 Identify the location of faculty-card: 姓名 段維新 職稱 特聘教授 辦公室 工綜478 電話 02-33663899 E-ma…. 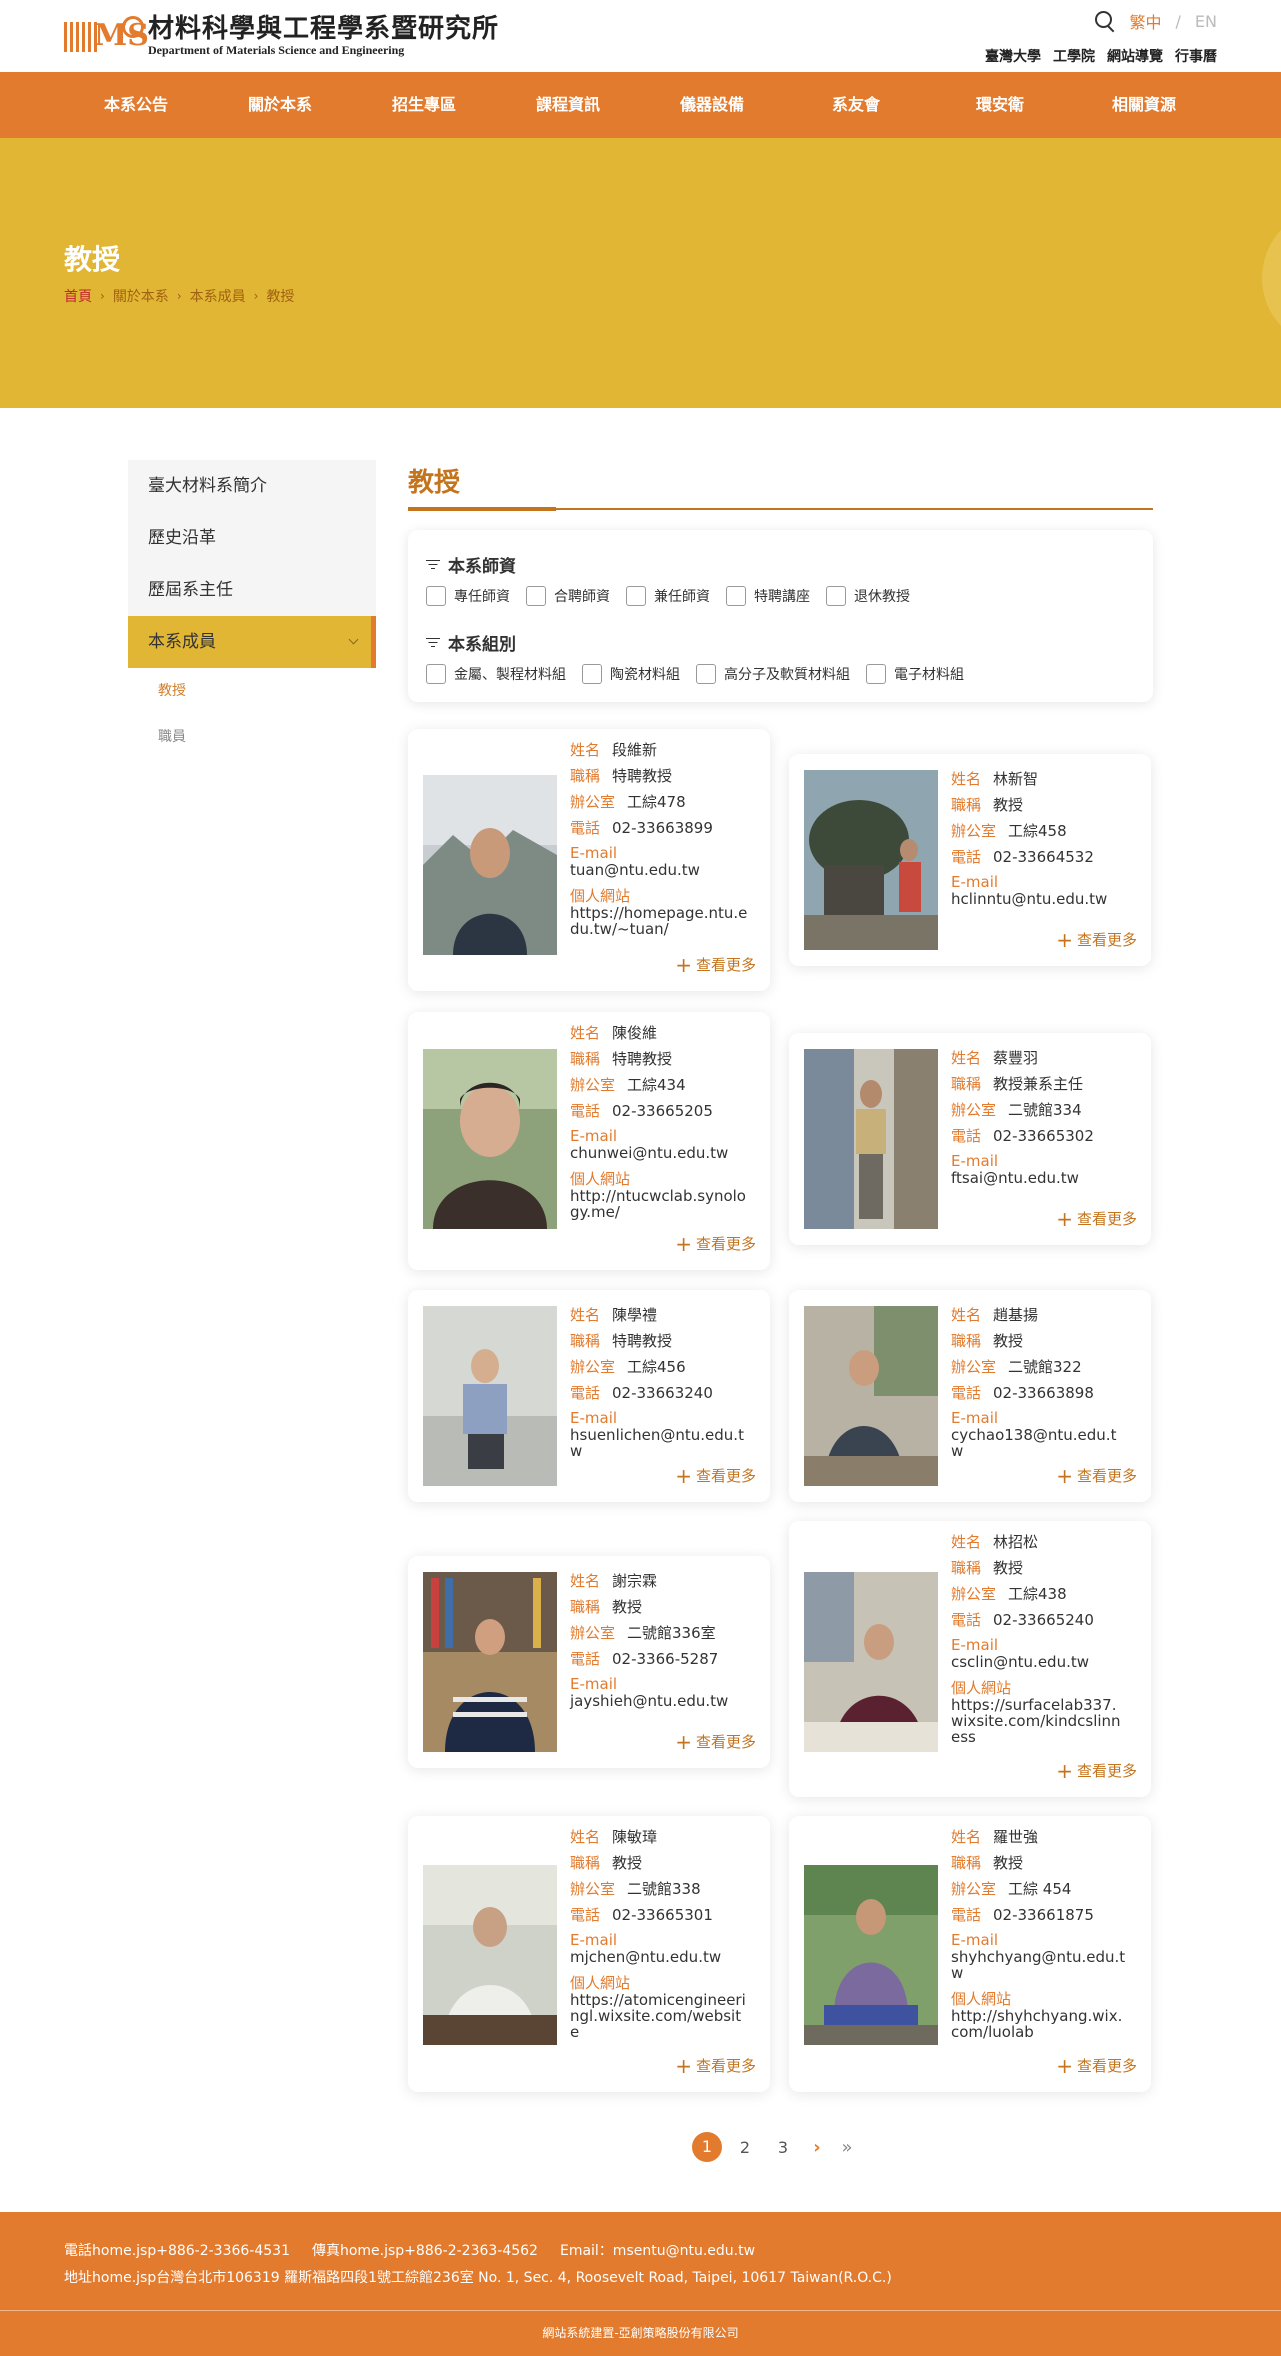
(589, 860).